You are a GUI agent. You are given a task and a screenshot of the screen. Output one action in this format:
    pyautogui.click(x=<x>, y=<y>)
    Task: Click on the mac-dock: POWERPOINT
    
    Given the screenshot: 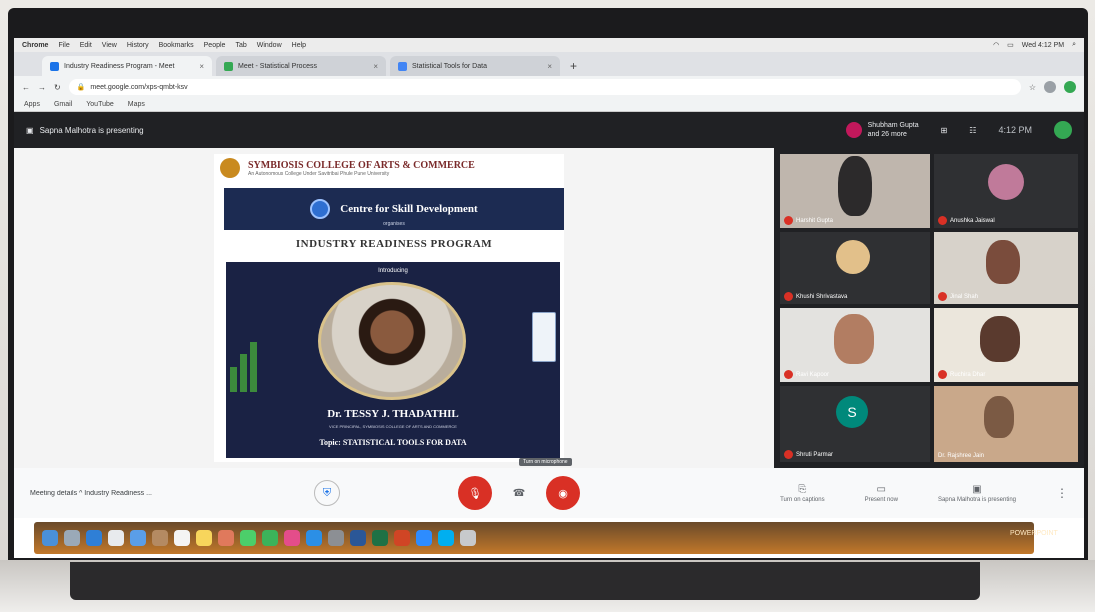 What is the action you would take?
    pyautogui.click(x=546, y=538)
    